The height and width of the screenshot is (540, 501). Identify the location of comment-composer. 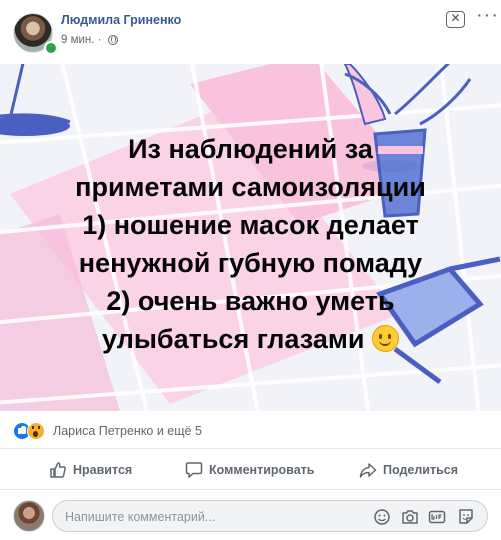
(250, 517).